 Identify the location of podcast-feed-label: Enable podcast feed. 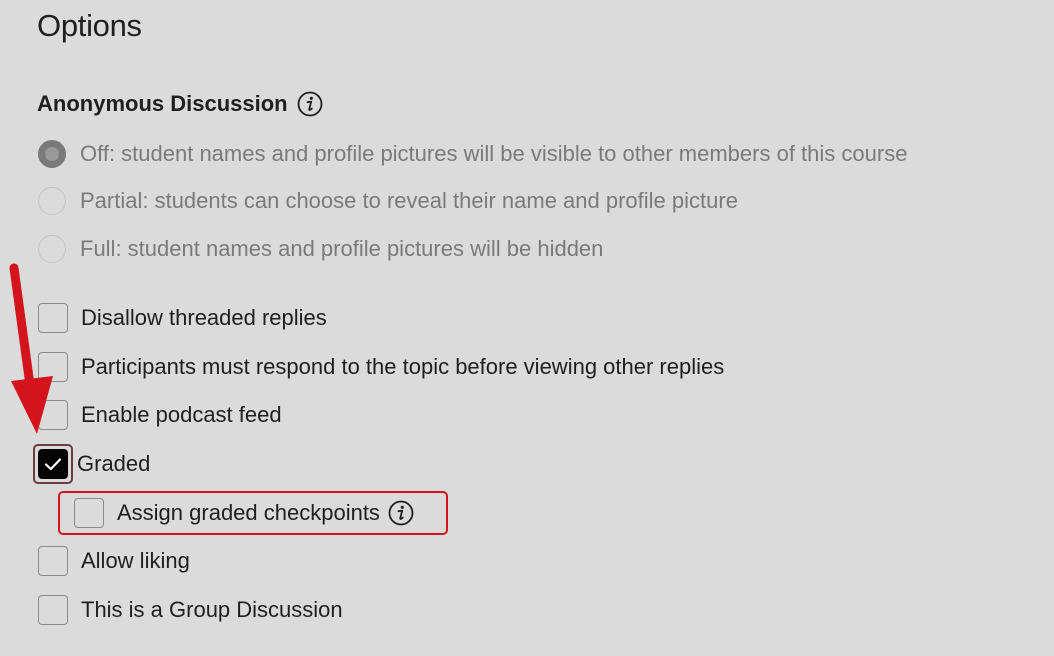
(181, 414).